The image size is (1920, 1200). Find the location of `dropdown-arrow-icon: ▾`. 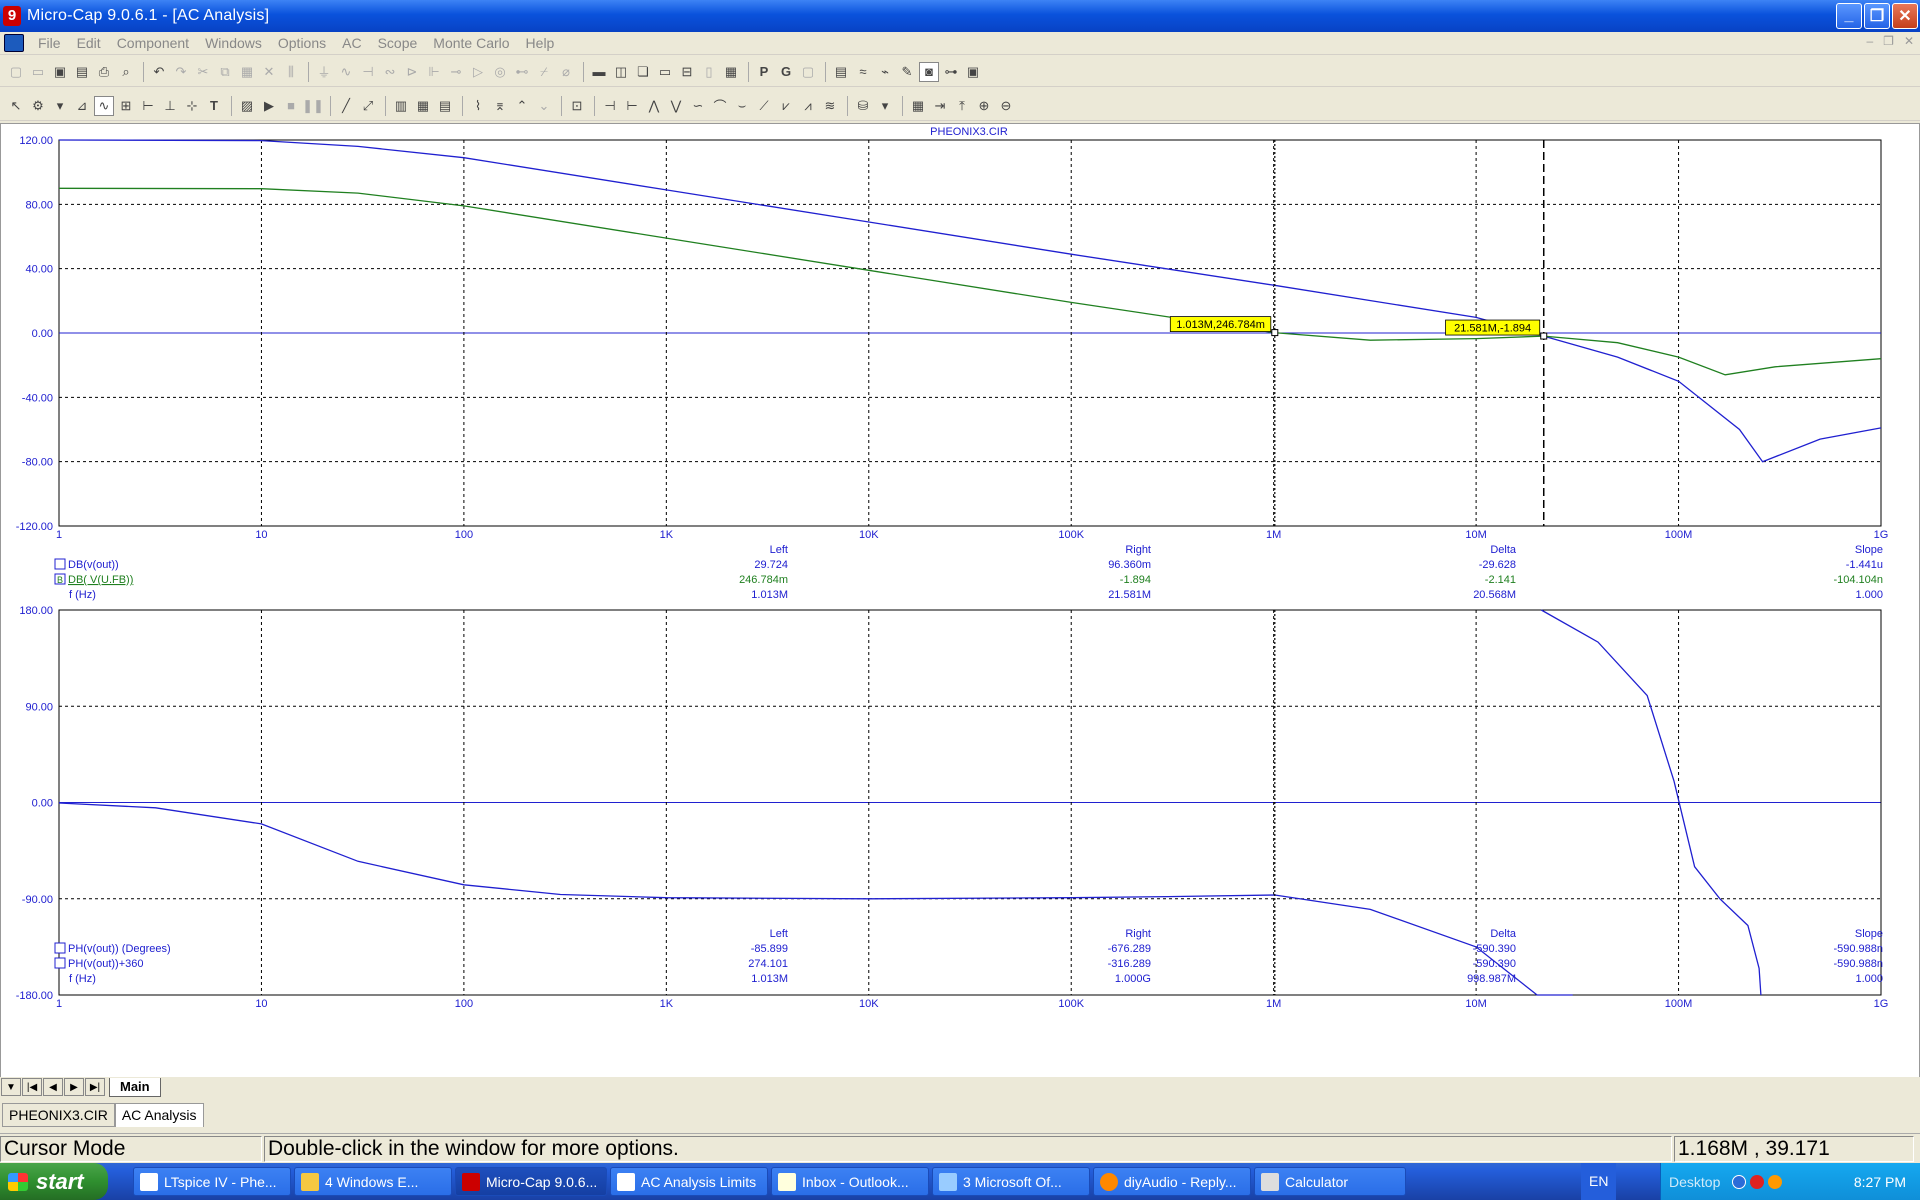

dropdown-arrow-icon: ▾ is located at coordinates (60, 106).